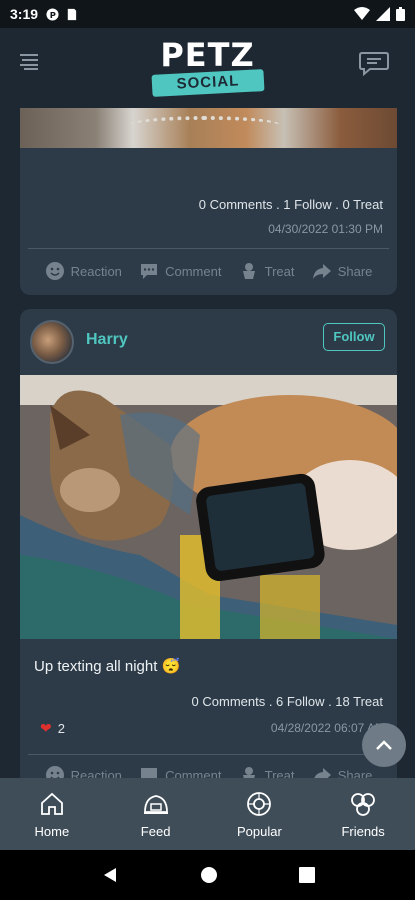  Describe the element at coordinates (363, 831) in the screenshot. I see `nav-friends-label: Friends` at that location.